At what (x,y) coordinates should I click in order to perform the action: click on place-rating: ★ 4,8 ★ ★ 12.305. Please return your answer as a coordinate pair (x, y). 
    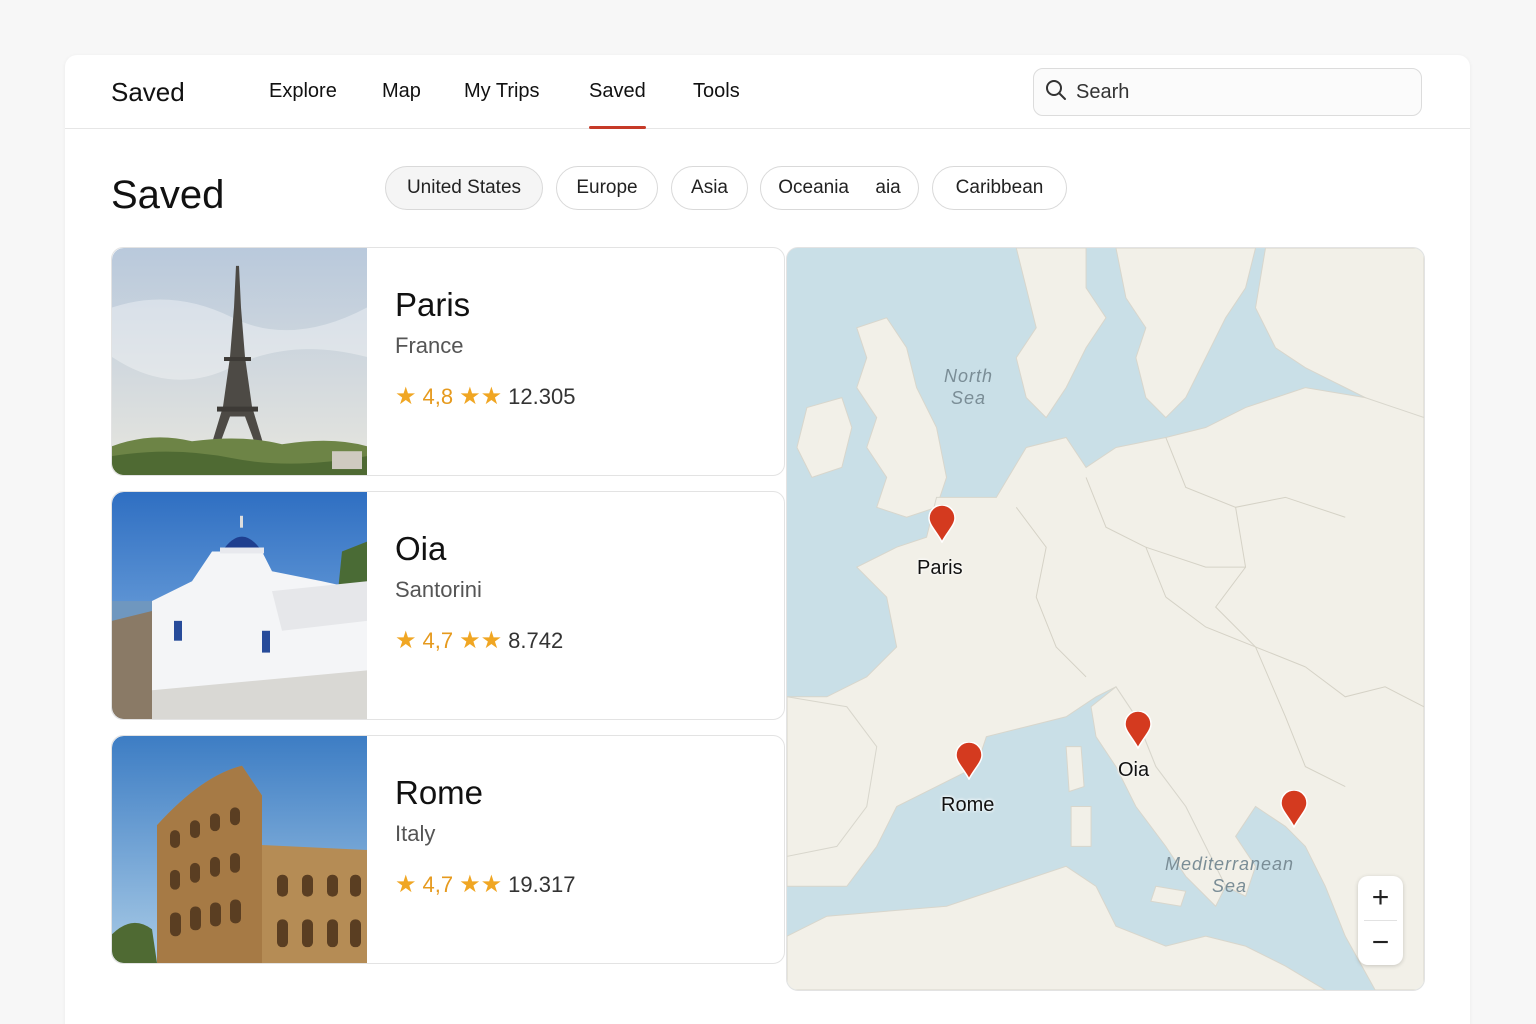
    Looking at the image, I should click on (485, 397).